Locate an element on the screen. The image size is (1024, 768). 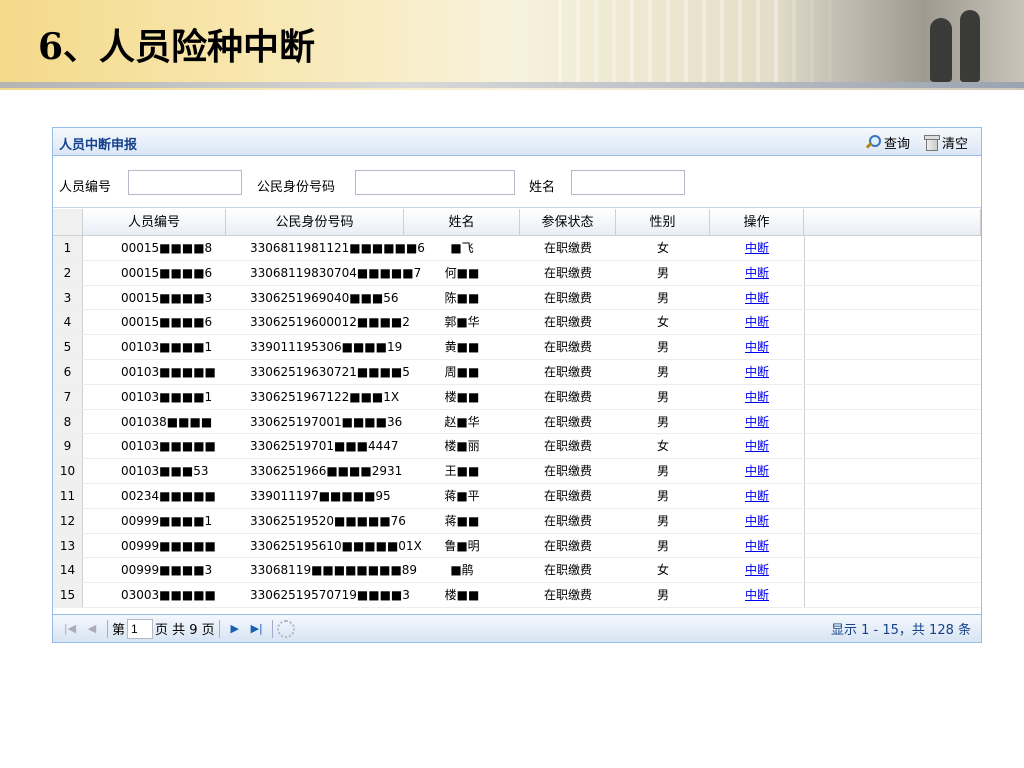
query-button: 查询 is located at coordinates (887, 142).